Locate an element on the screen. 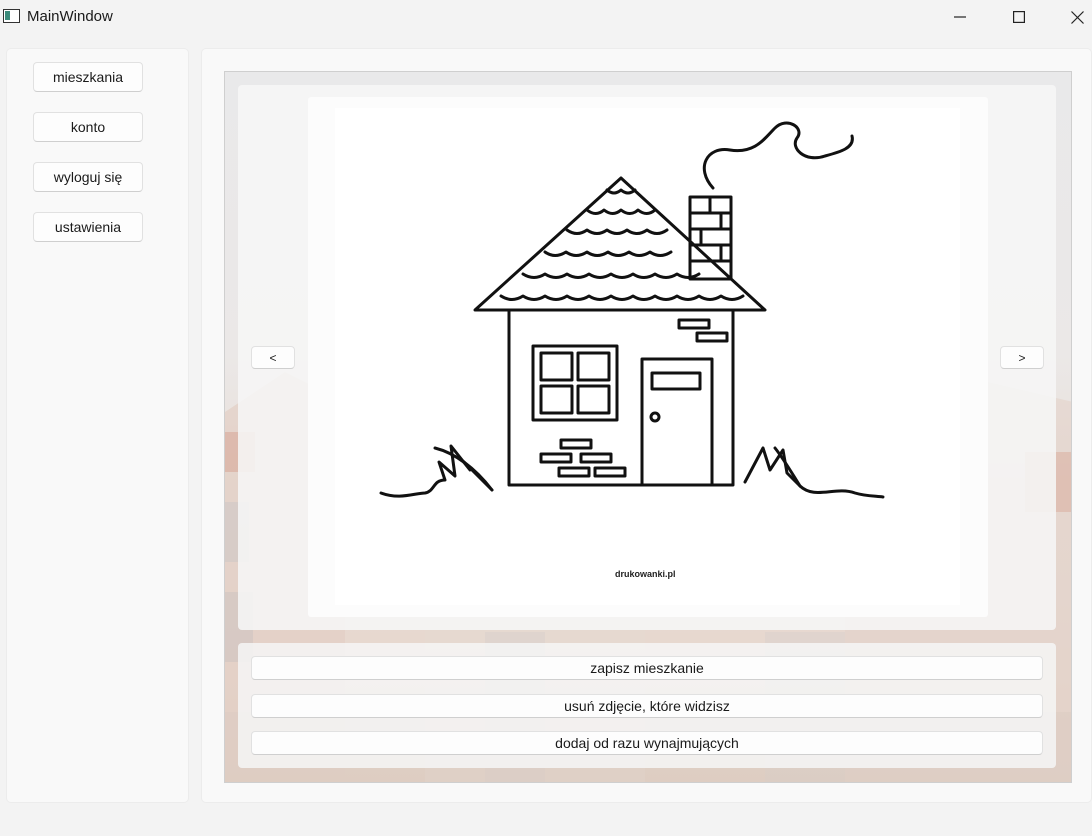  maximize-icon is located at coordinates (1019, 17).